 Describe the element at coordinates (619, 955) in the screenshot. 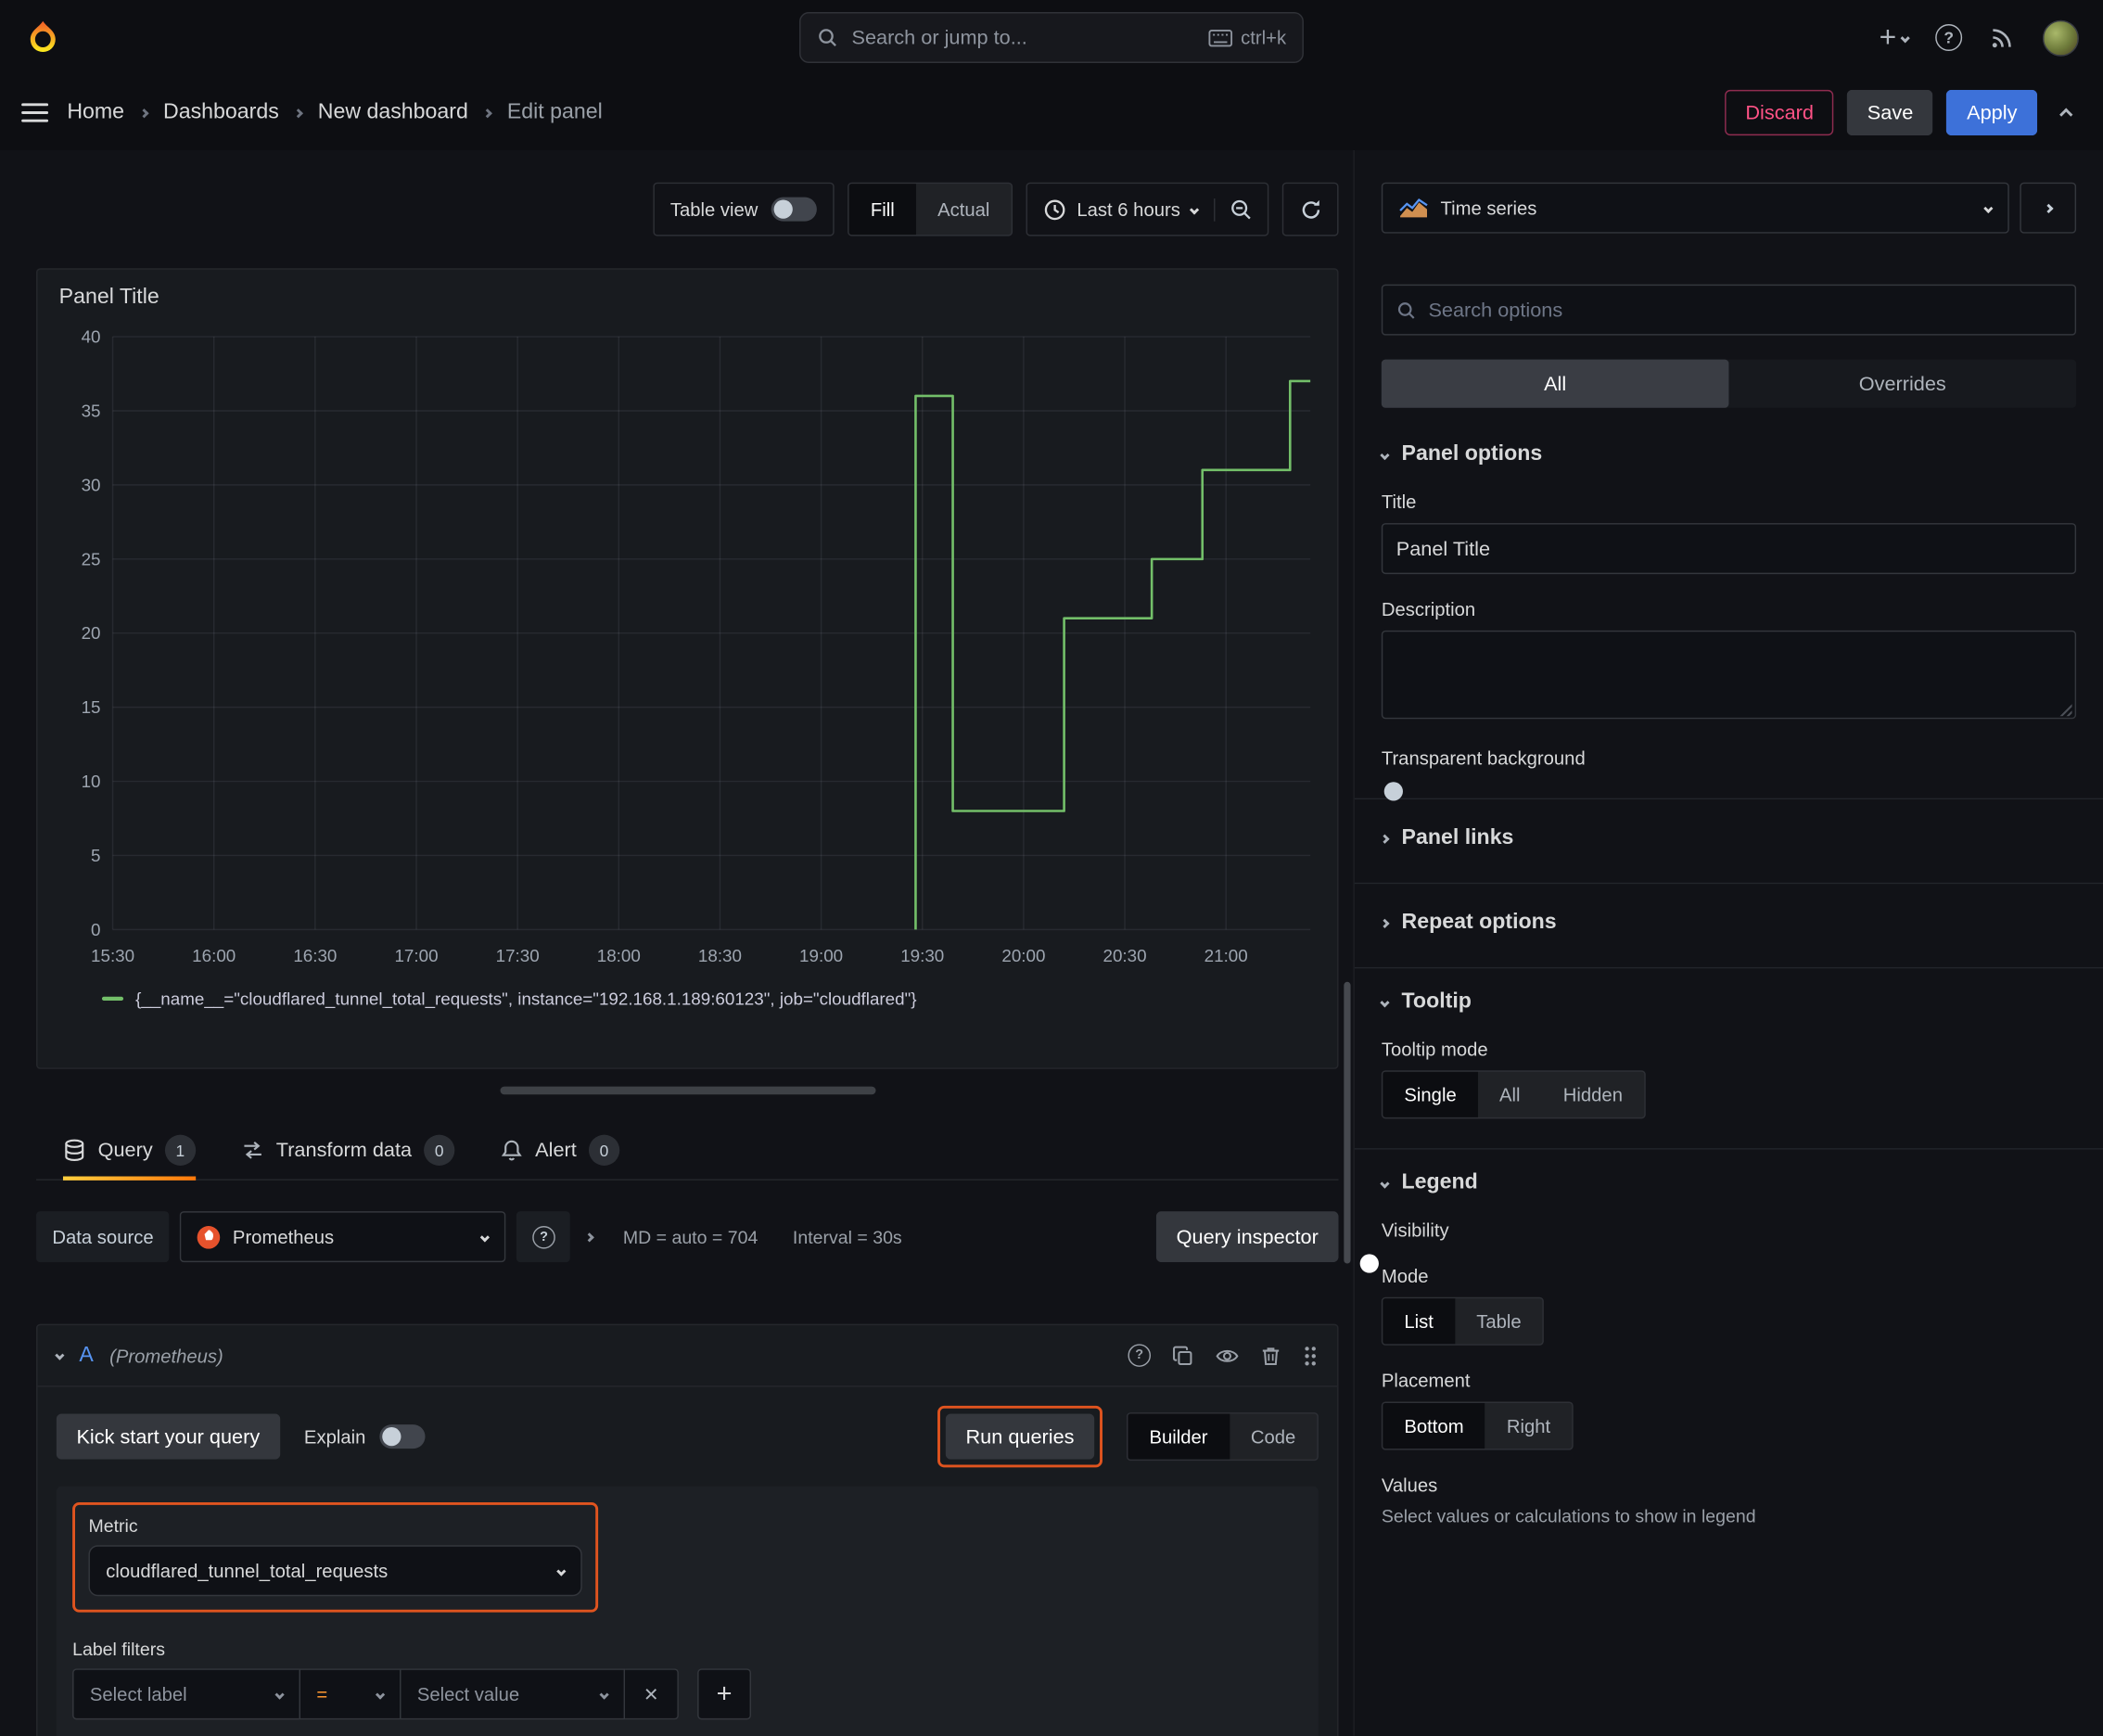

I see `svg-text: 18:00` at that location.